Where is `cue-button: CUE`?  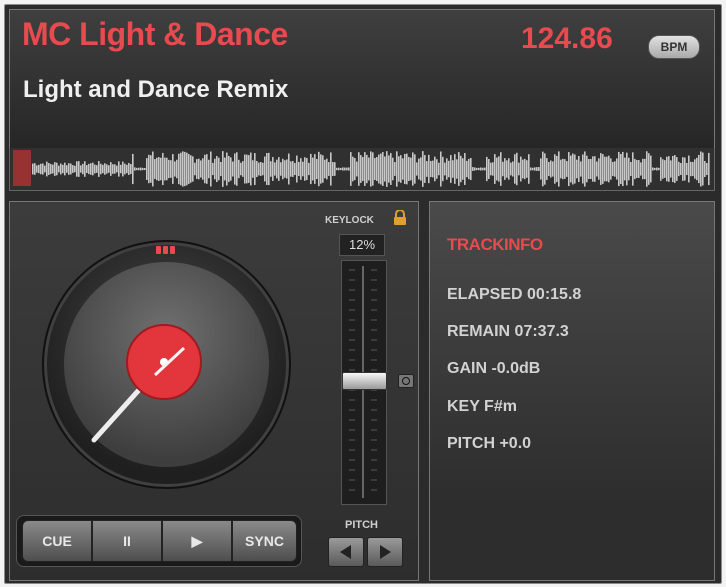
cue-button: CUE is located at coordinates (57, 541).